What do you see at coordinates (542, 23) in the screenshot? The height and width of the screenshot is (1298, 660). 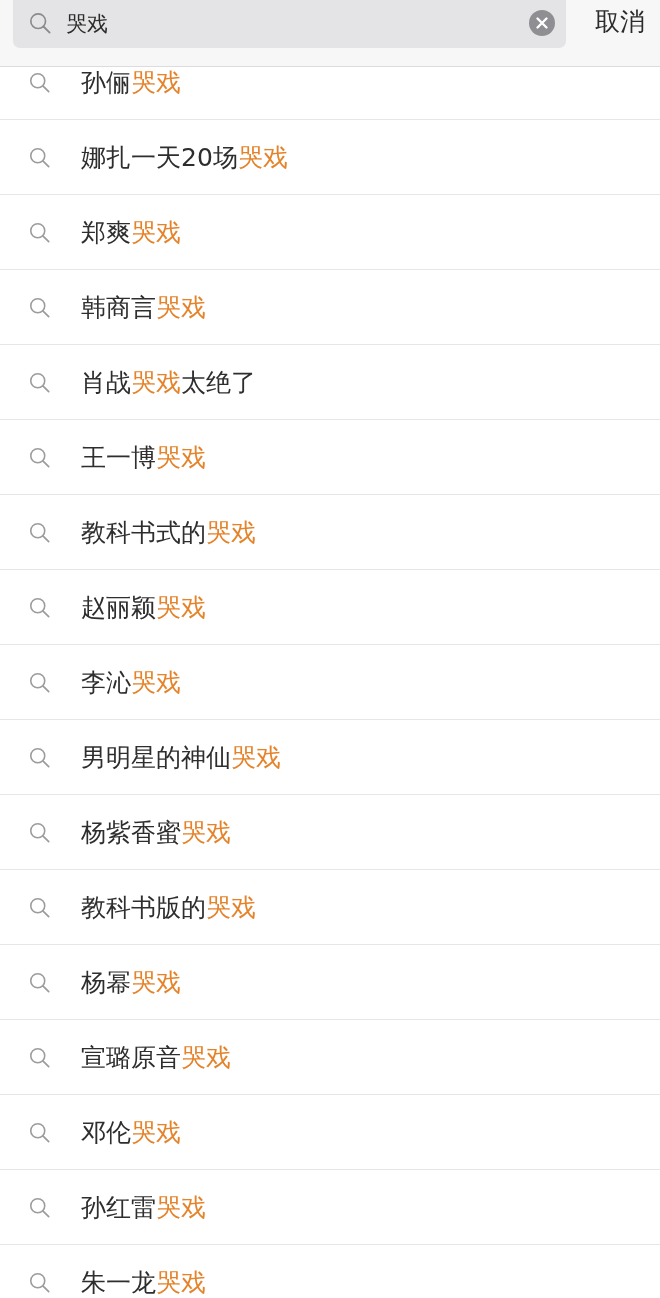 I see `clear-icon` at bounding box center [542, 23].